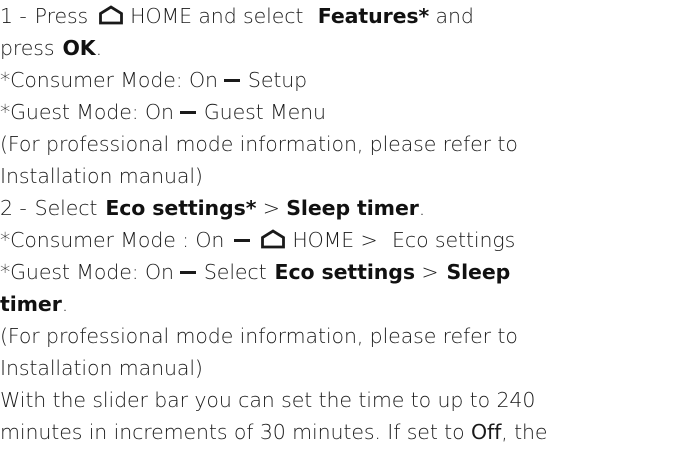 The width and height of the screenshot is (681, 468). I want to click on guest-mode-cont-line: timer., so click(34, 304).